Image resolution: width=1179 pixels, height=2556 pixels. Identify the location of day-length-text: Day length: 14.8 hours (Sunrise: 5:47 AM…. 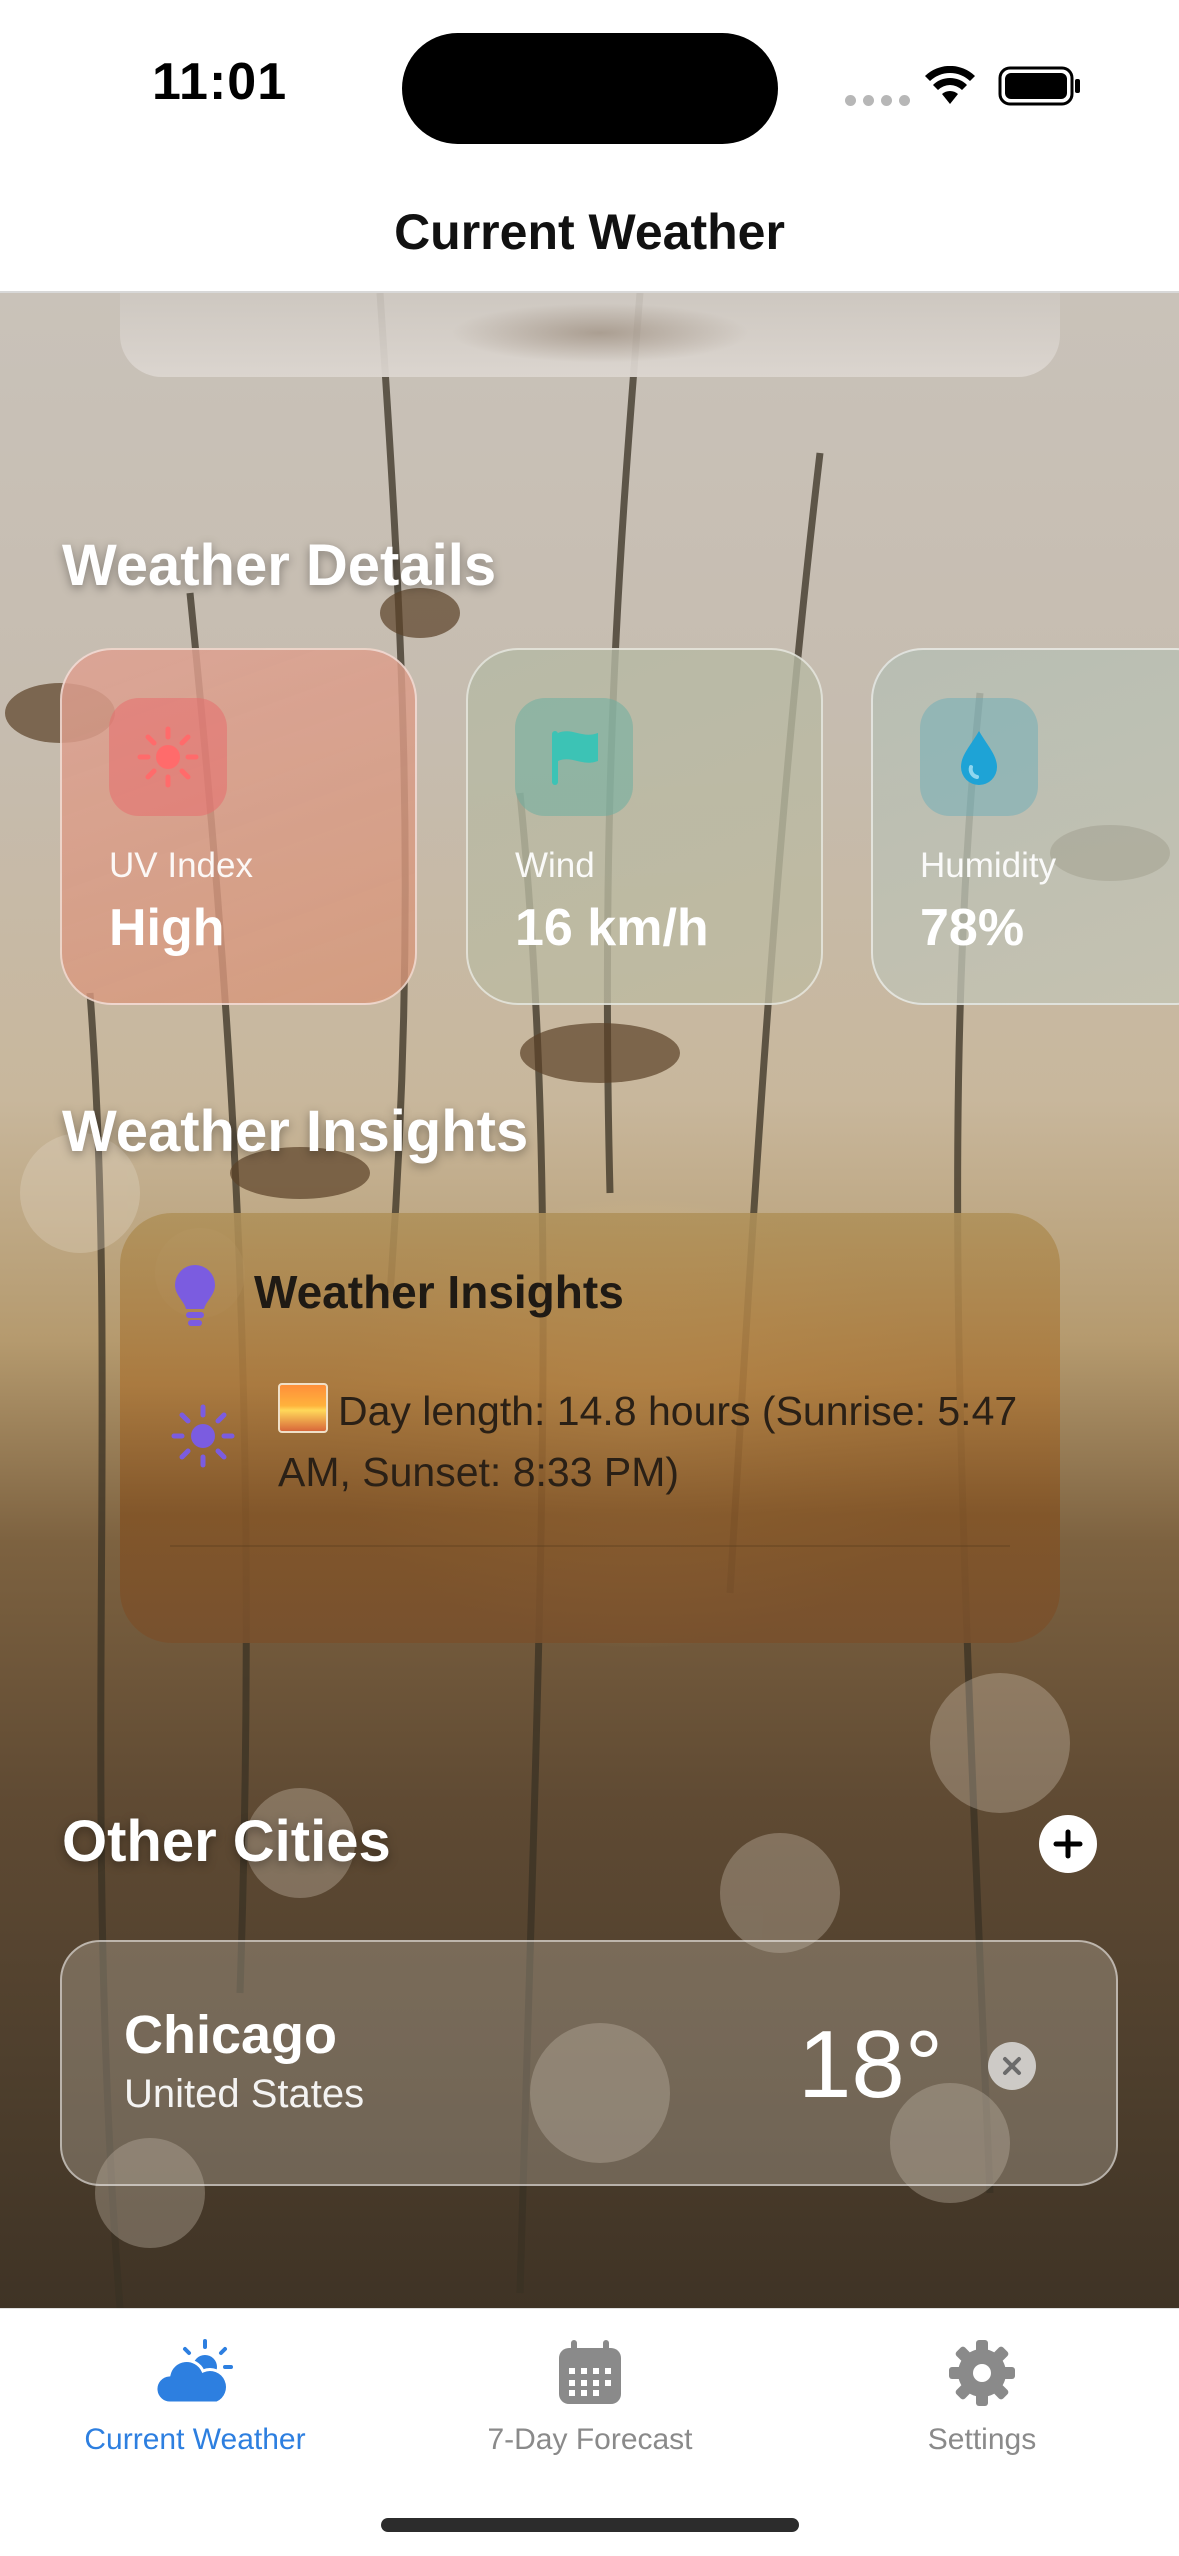
(648, 1441).